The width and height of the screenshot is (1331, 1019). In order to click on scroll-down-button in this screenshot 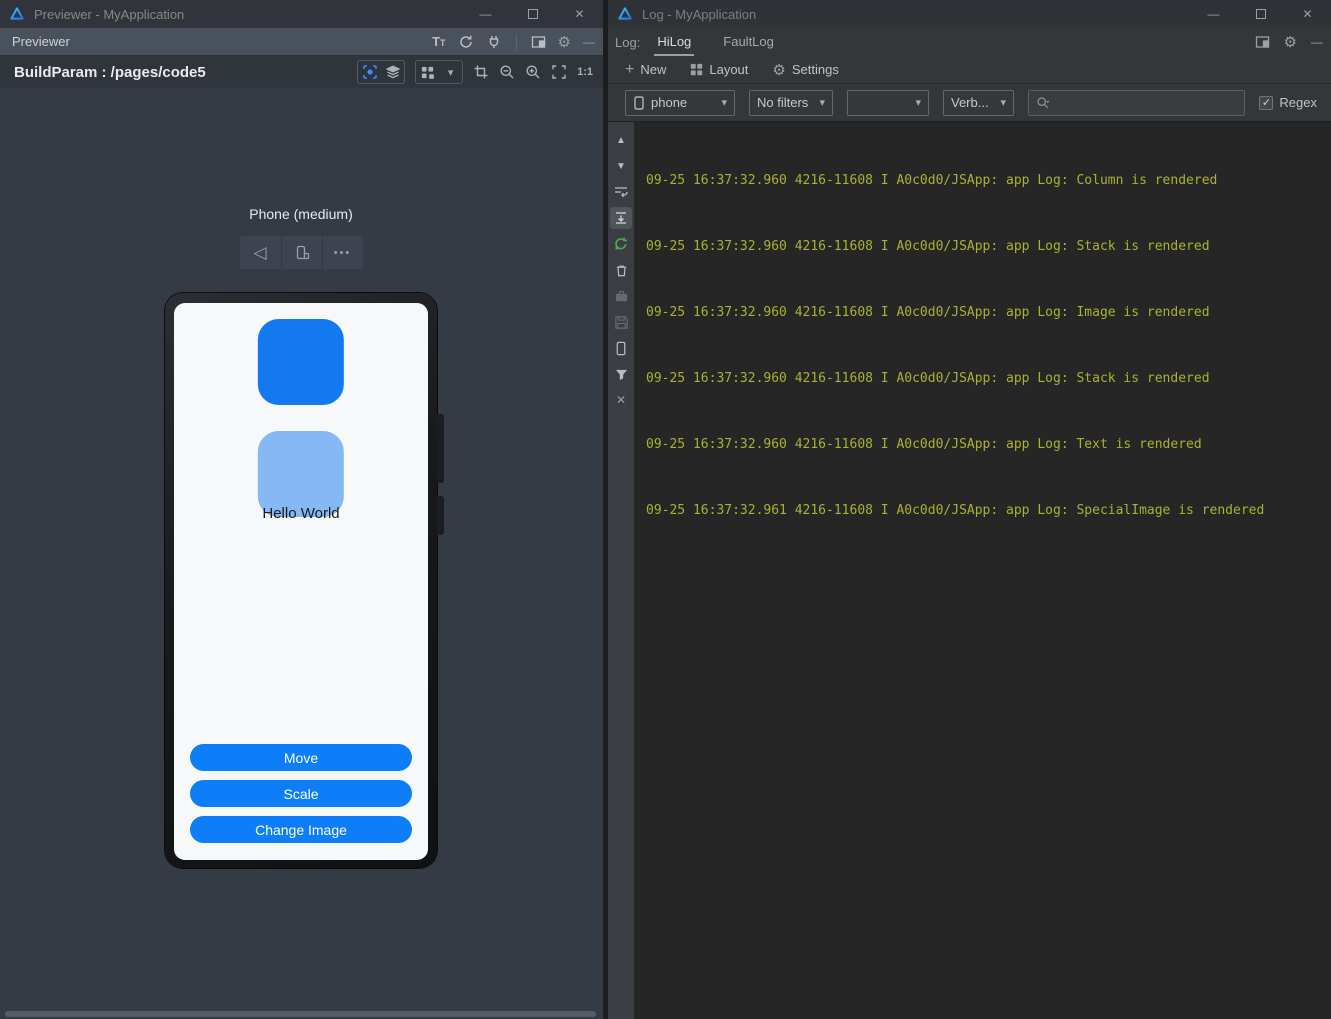, I will do `click(621, 166)`.